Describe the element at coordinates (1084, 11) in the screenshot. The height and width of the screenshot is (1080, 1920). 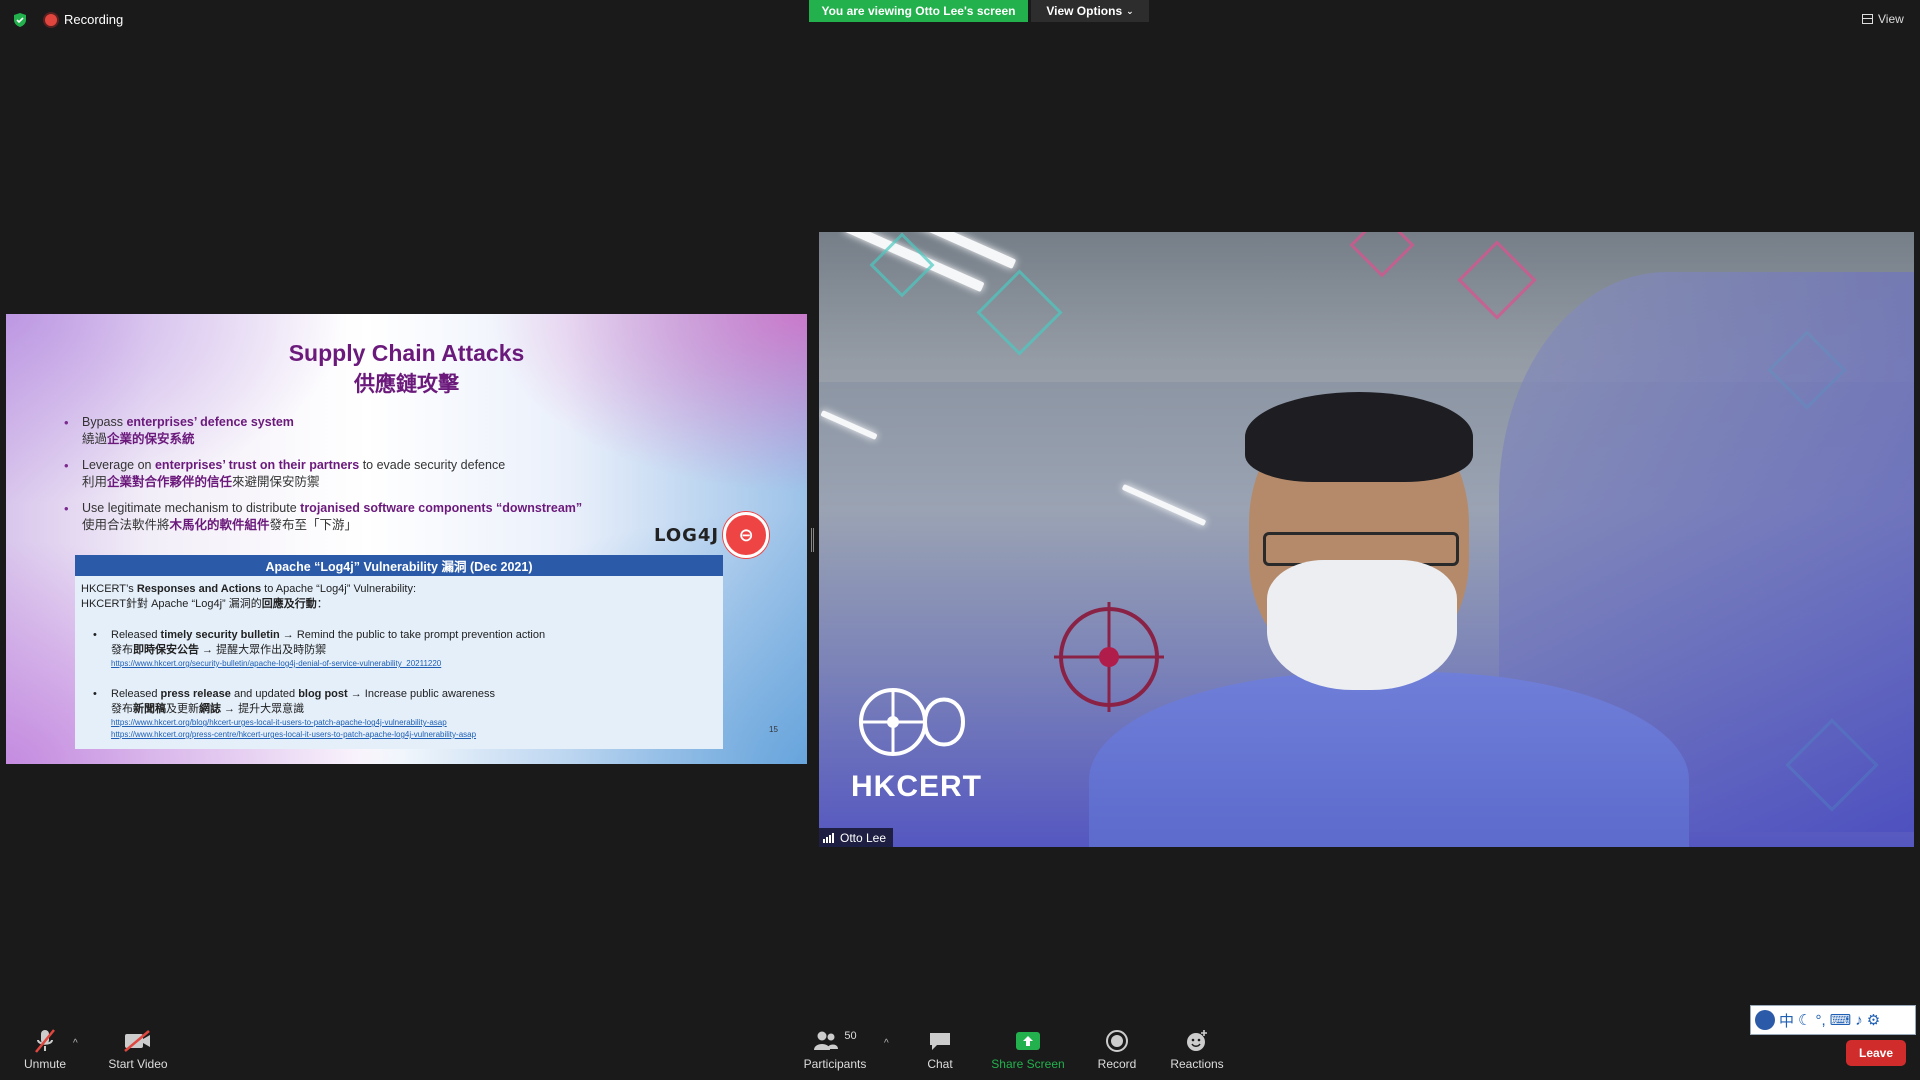
I see `view-options-label: View Options` at that location.